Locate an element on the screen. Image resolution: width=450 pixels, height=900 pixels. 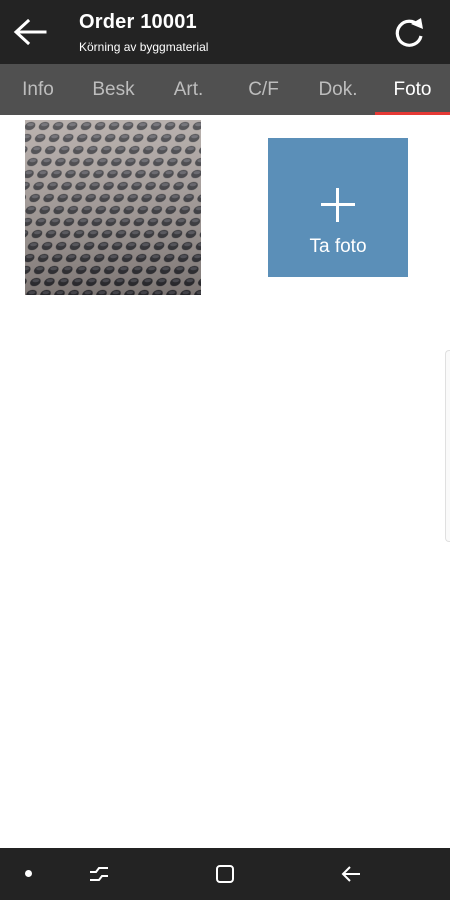
home-button is located at coordinates (225, 874).